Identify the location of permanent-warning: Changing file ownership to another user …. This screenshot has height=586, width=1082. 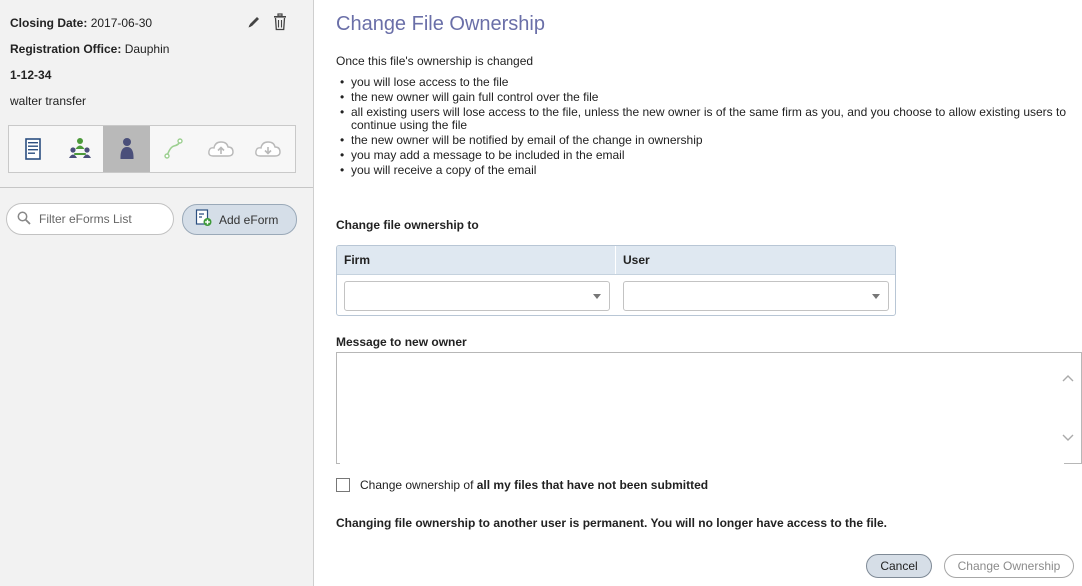
(611, 523).